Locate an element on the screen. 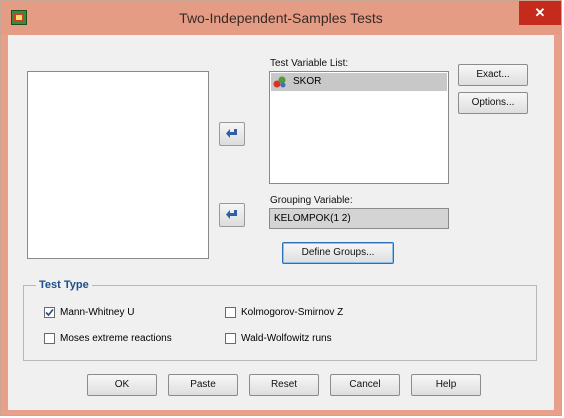 This screenshot has height=418, width=564. window-title: Two-Independent-Samples Tests is located at coordinates (281, 18).